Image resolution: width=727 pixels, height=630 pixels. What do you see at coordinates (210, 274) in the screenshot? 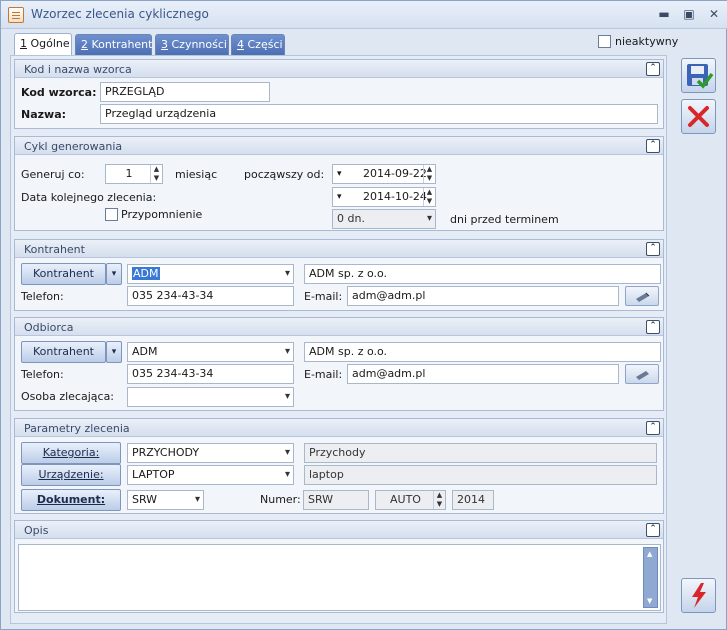
I see `kontrahent-code-select: ADM` at bounding box center [210, 274].